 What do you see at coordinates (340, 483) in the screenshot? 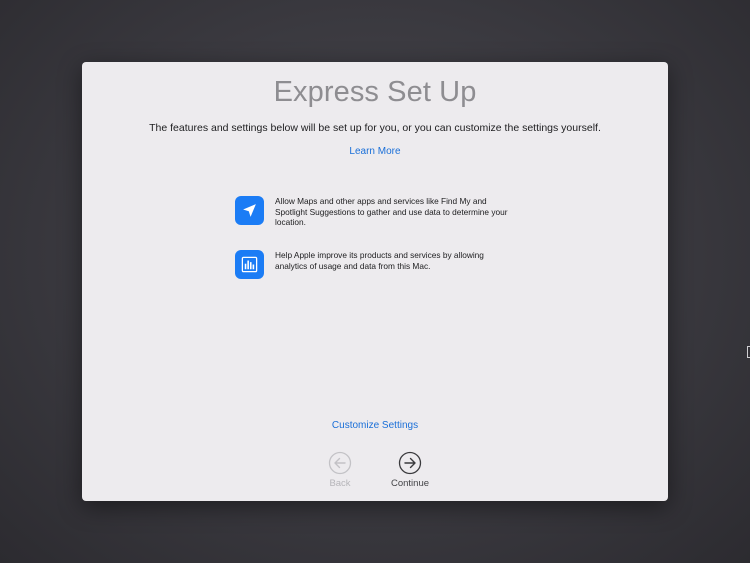
I see `back-label: Back` at bounding box center [340, 483].